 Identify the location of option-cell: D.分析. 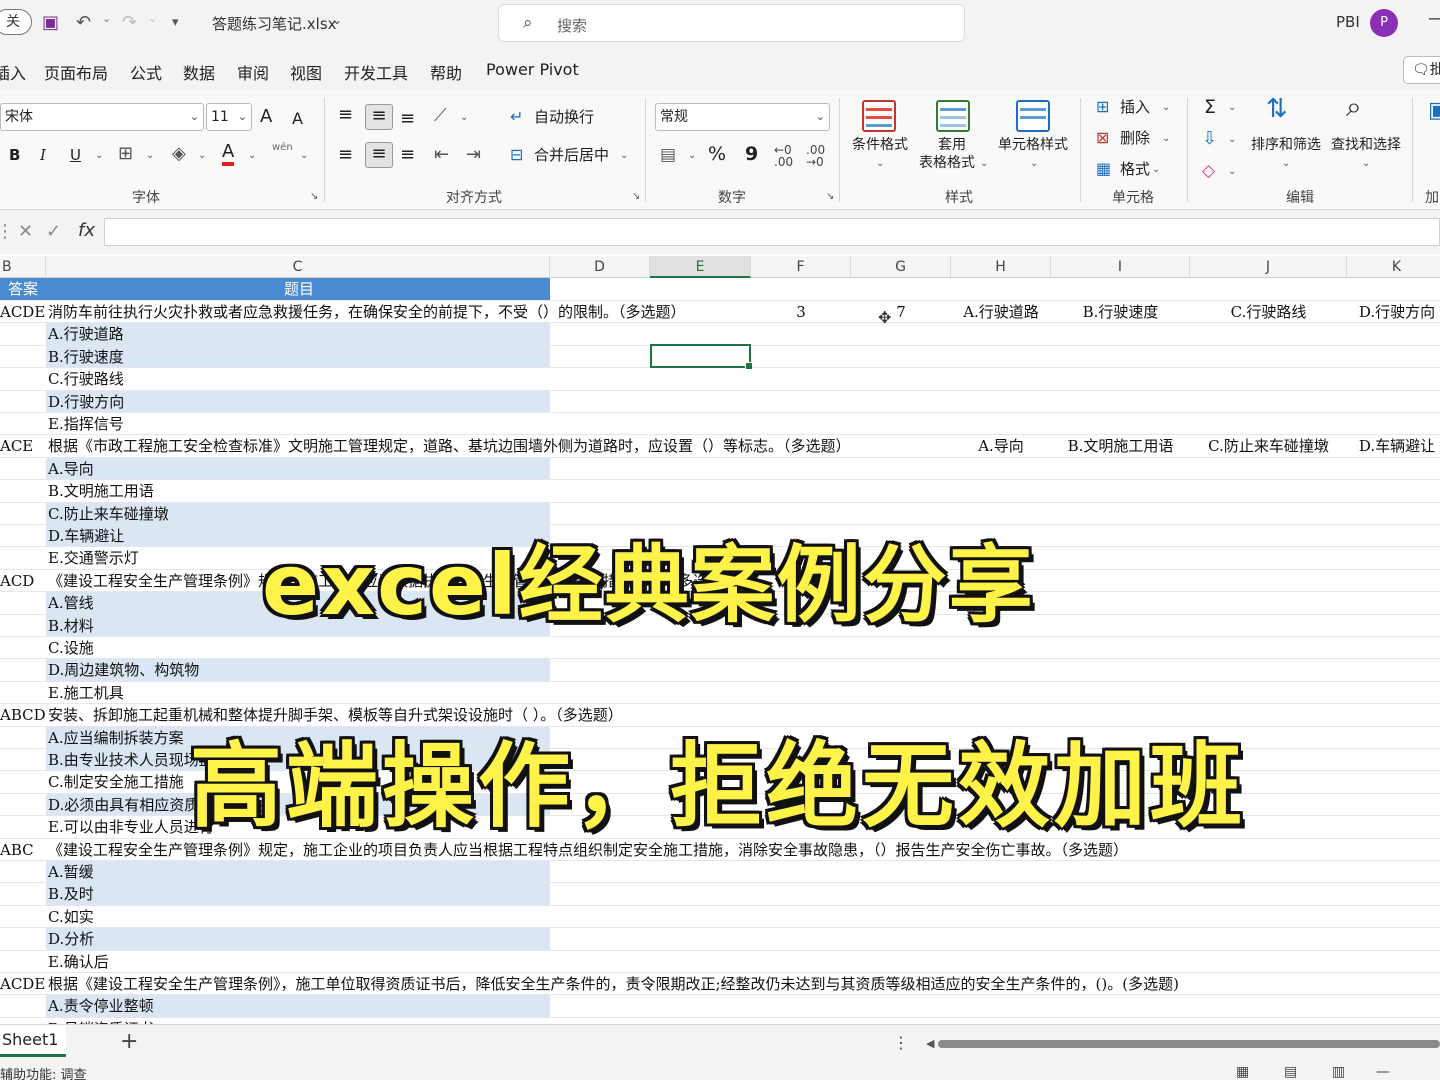
(298, 939).